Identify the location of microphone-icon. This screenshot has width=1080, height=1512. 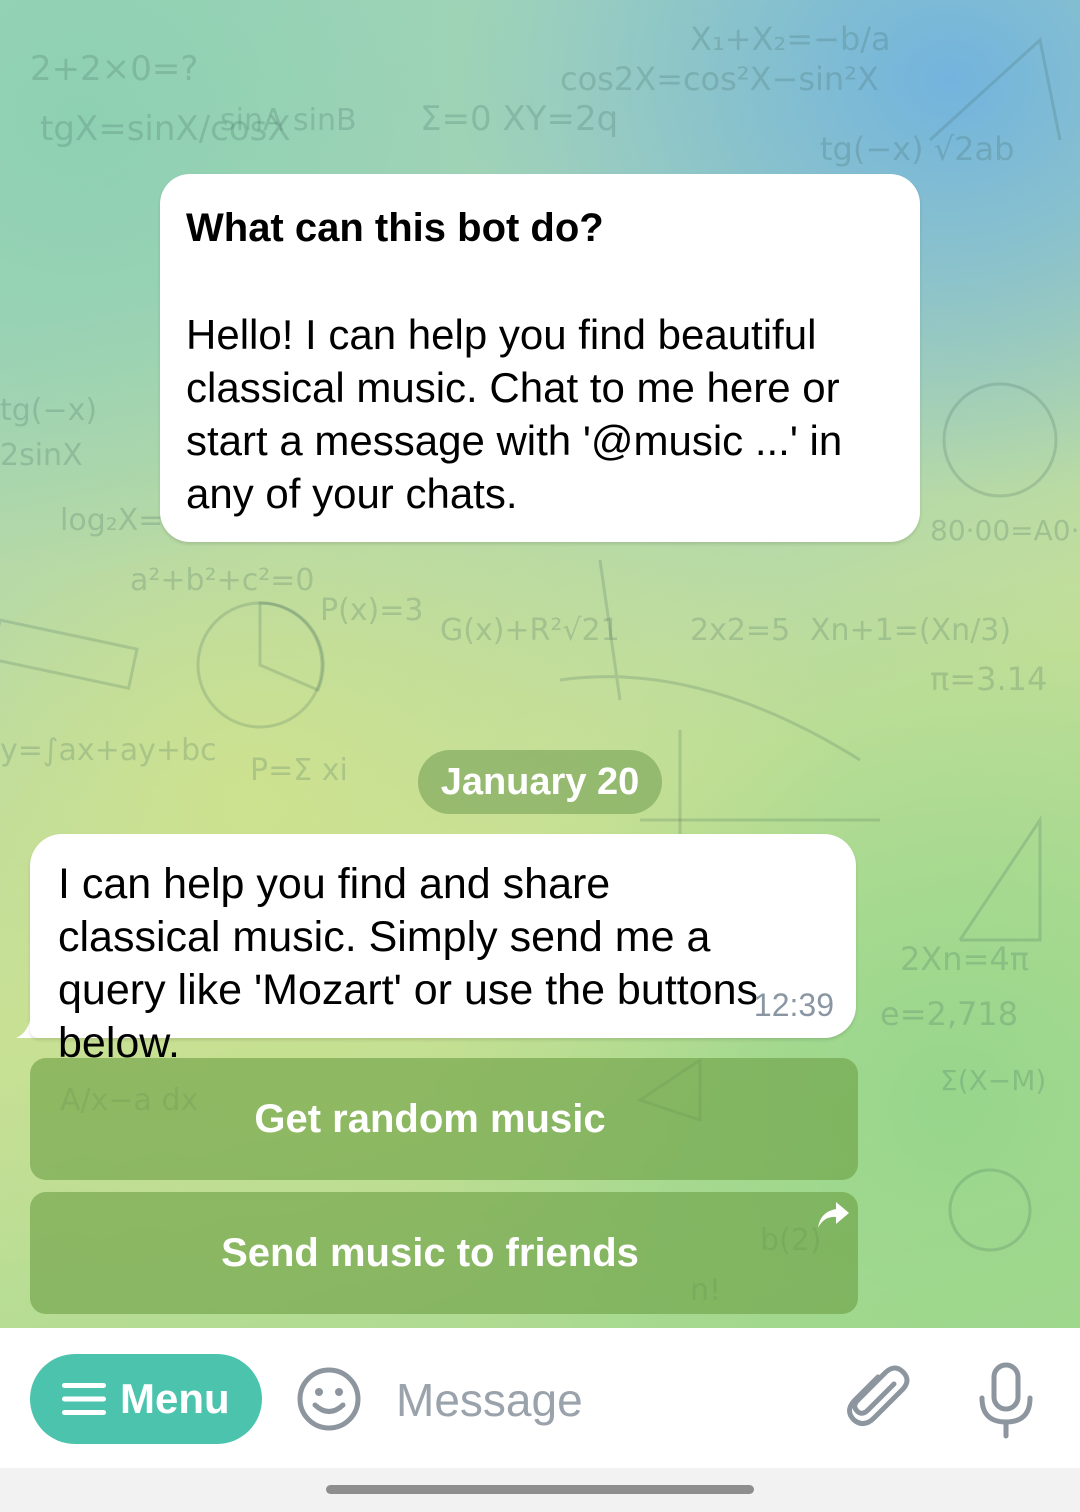
(1006, 1401).